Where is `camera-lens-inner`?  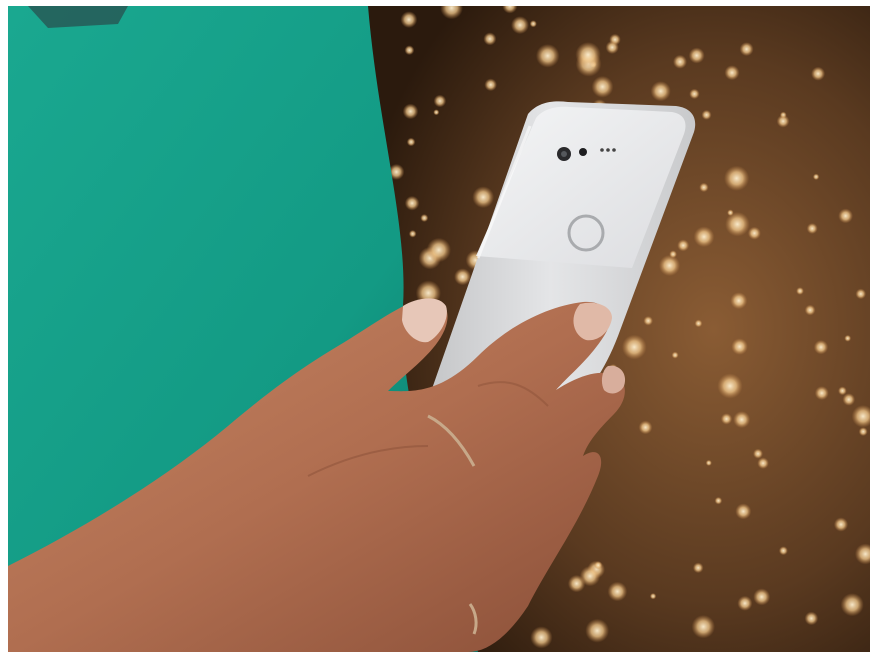 camera-lens-inner is located at coordinates (564, 154).